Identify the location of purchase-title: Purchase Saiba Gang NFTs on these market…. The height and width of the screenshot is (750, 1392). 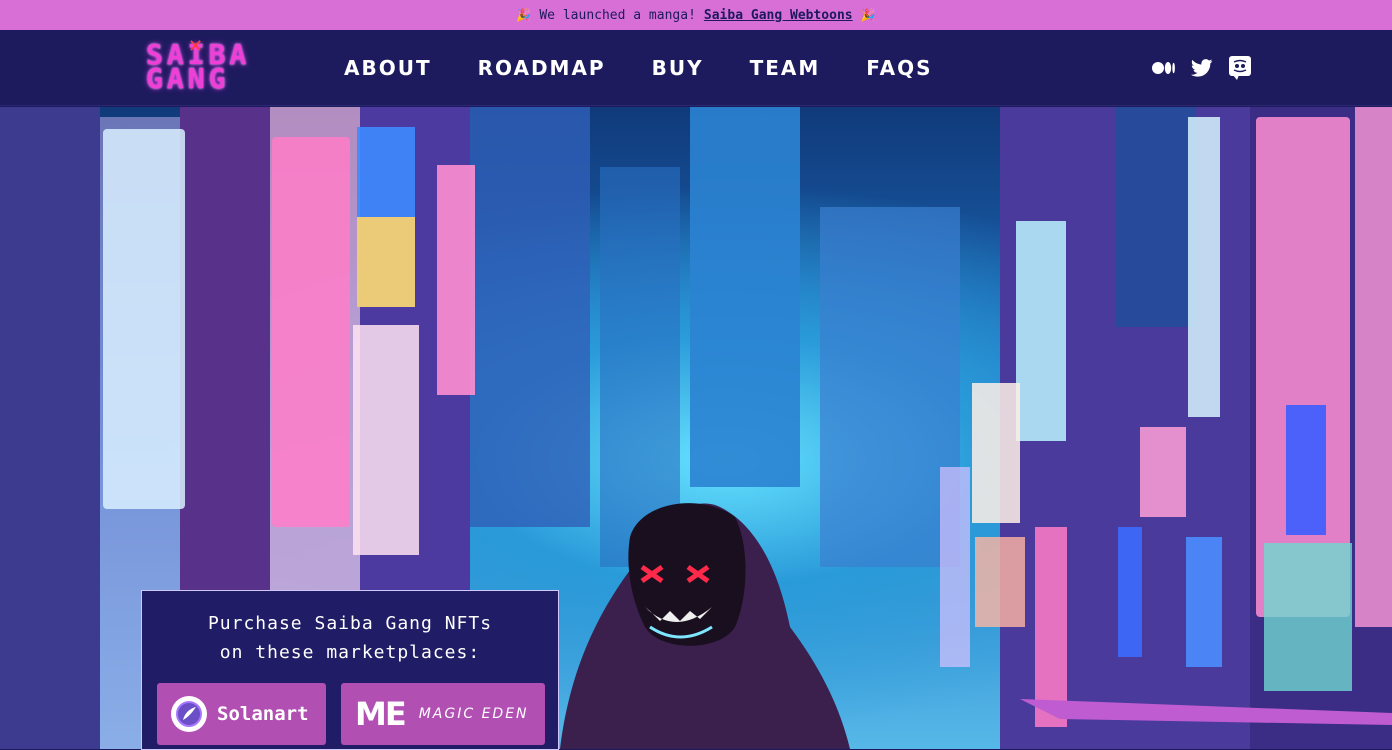
(350, 638).